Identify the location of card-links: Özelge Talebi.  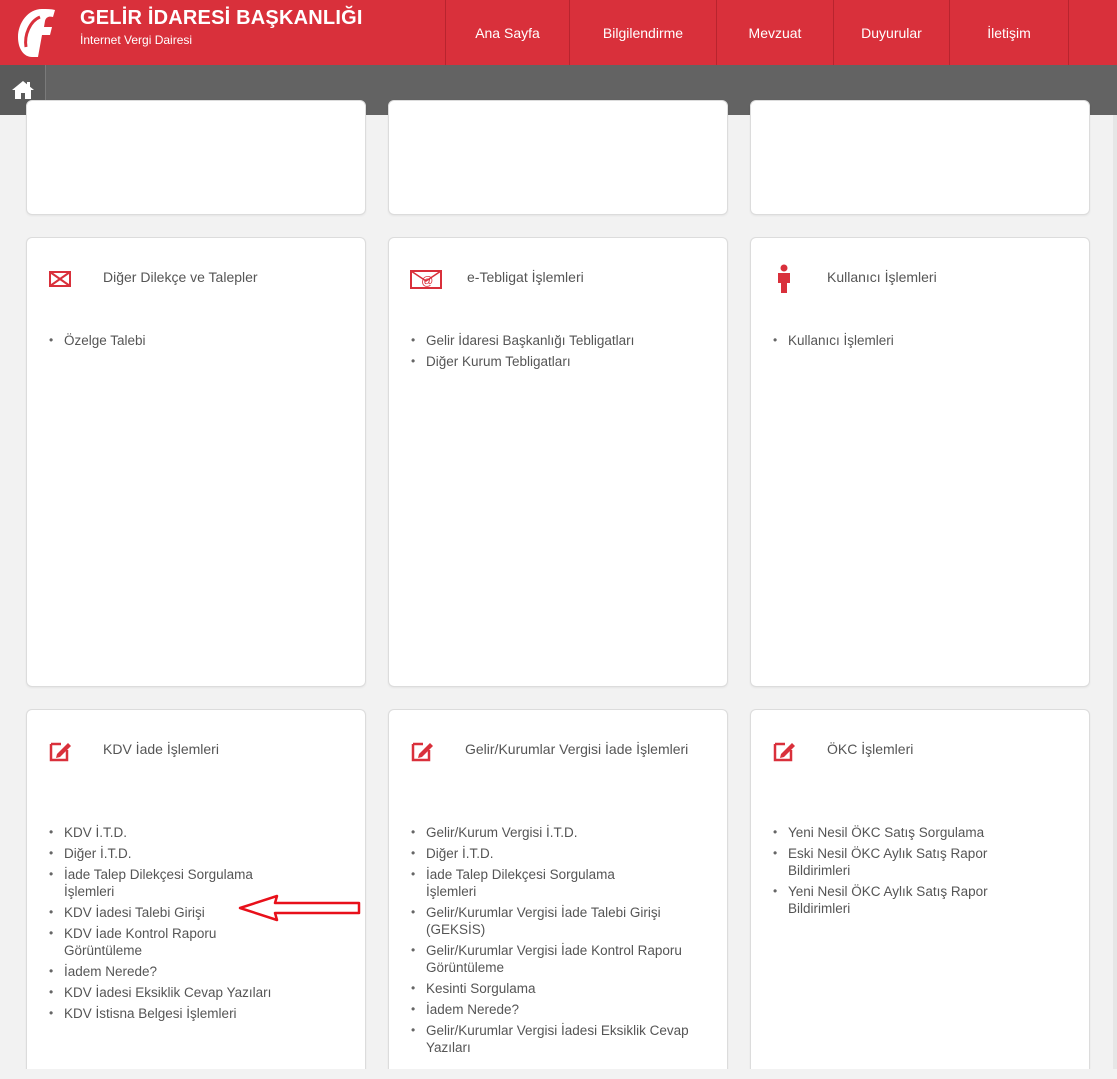
(97, 342).